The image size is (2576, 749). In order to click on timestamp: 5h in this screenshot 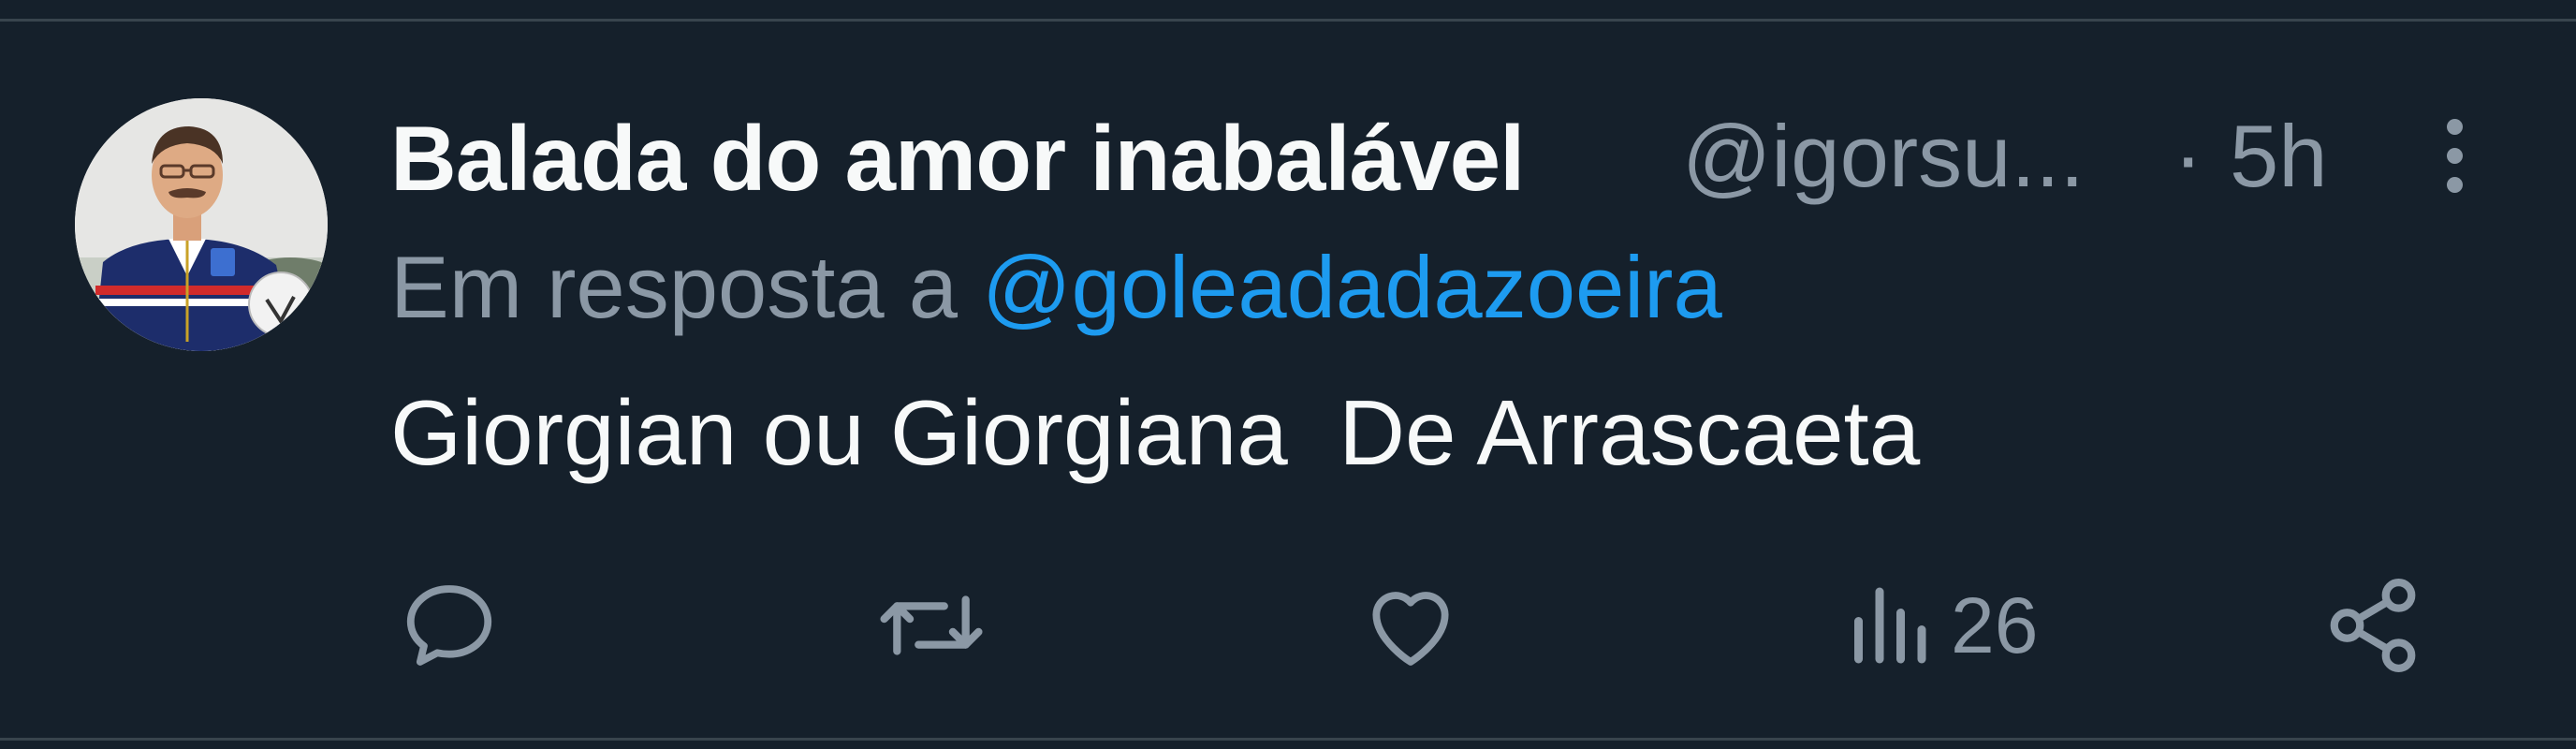, I will do `click(2279, 156)`.